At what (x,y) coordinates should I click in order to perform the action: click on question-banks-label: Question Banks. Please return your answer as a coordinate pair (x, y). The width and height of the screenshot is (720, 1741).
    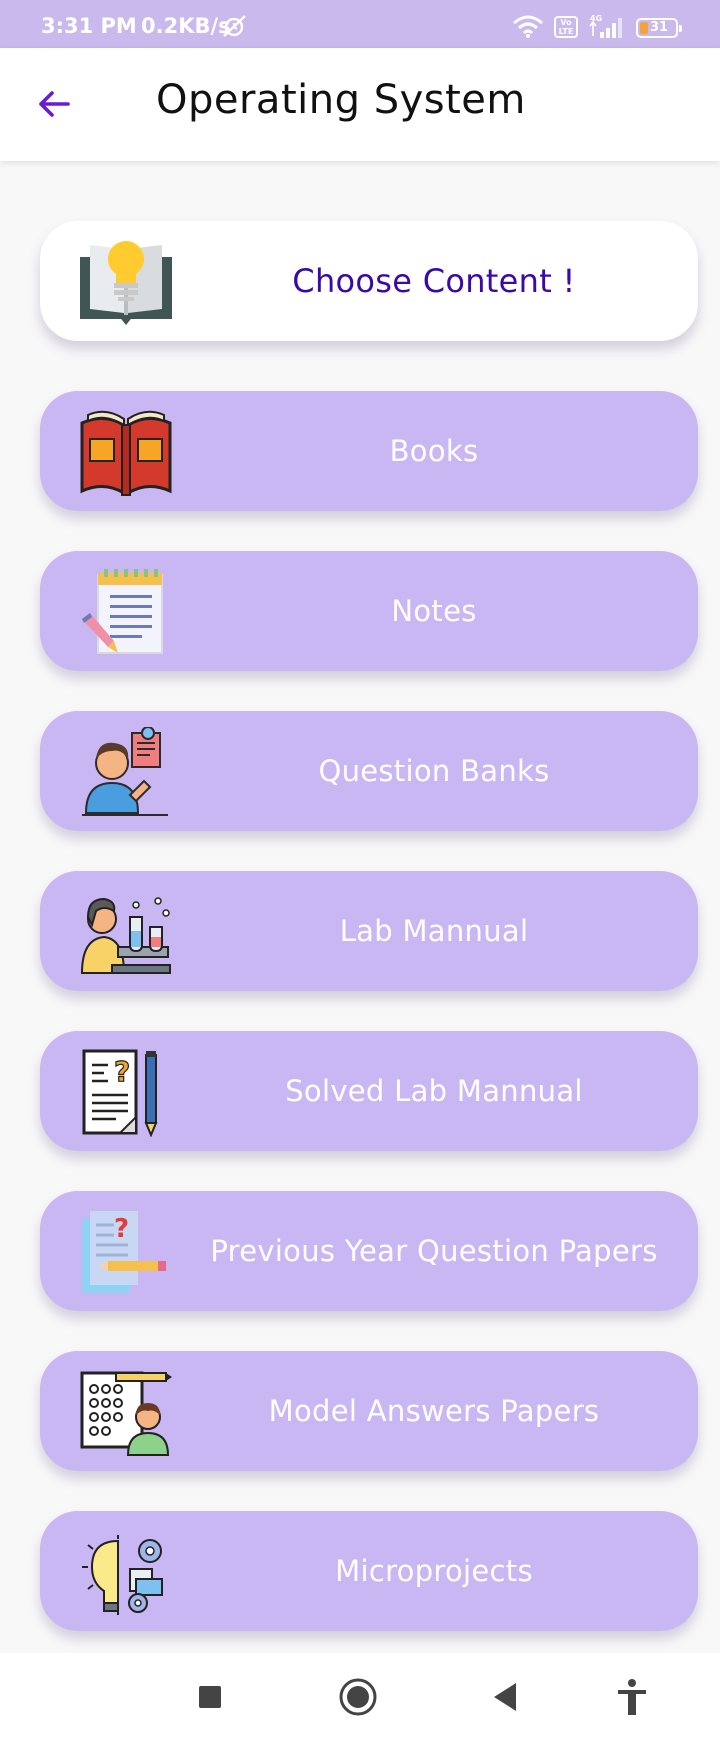
    Looking at the image, I should click on (434, 771).